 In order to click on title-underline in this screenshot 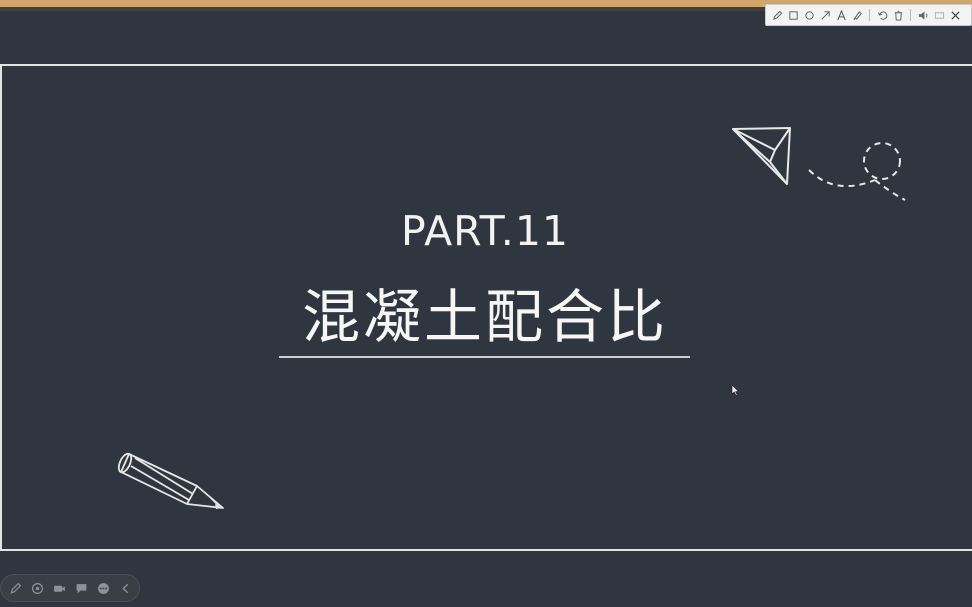, I will do `click(484, 357)`.